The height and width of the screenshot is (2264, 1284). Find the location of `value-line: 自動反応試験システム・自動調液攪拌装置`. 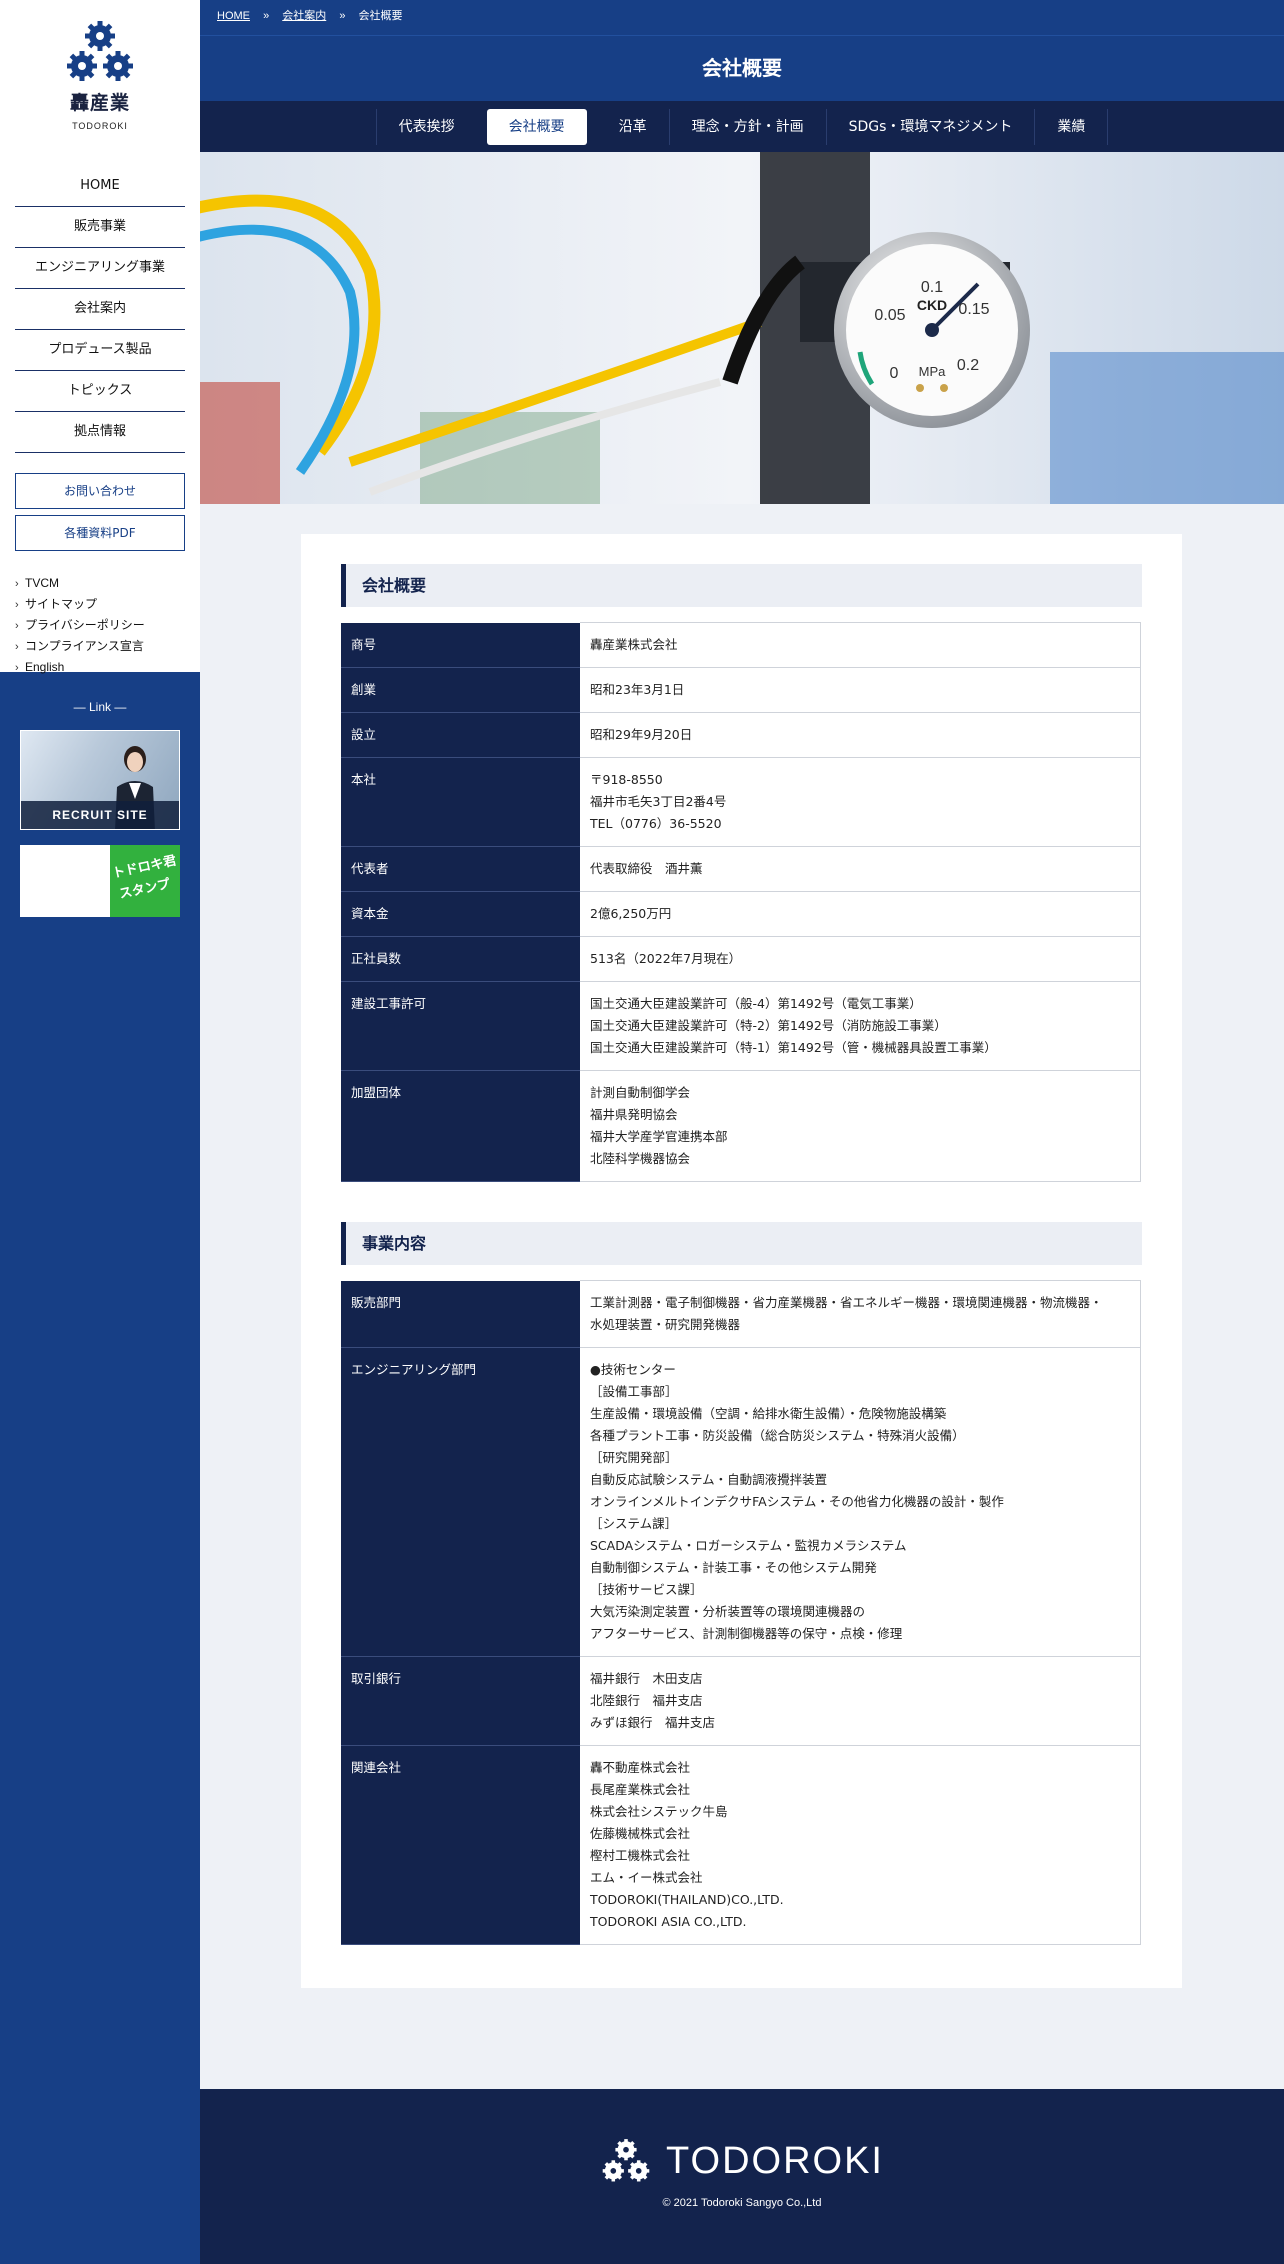

value-line: 自動反応試験システム・自動調液攪拌装置 is located at coordinates (709, 1479).